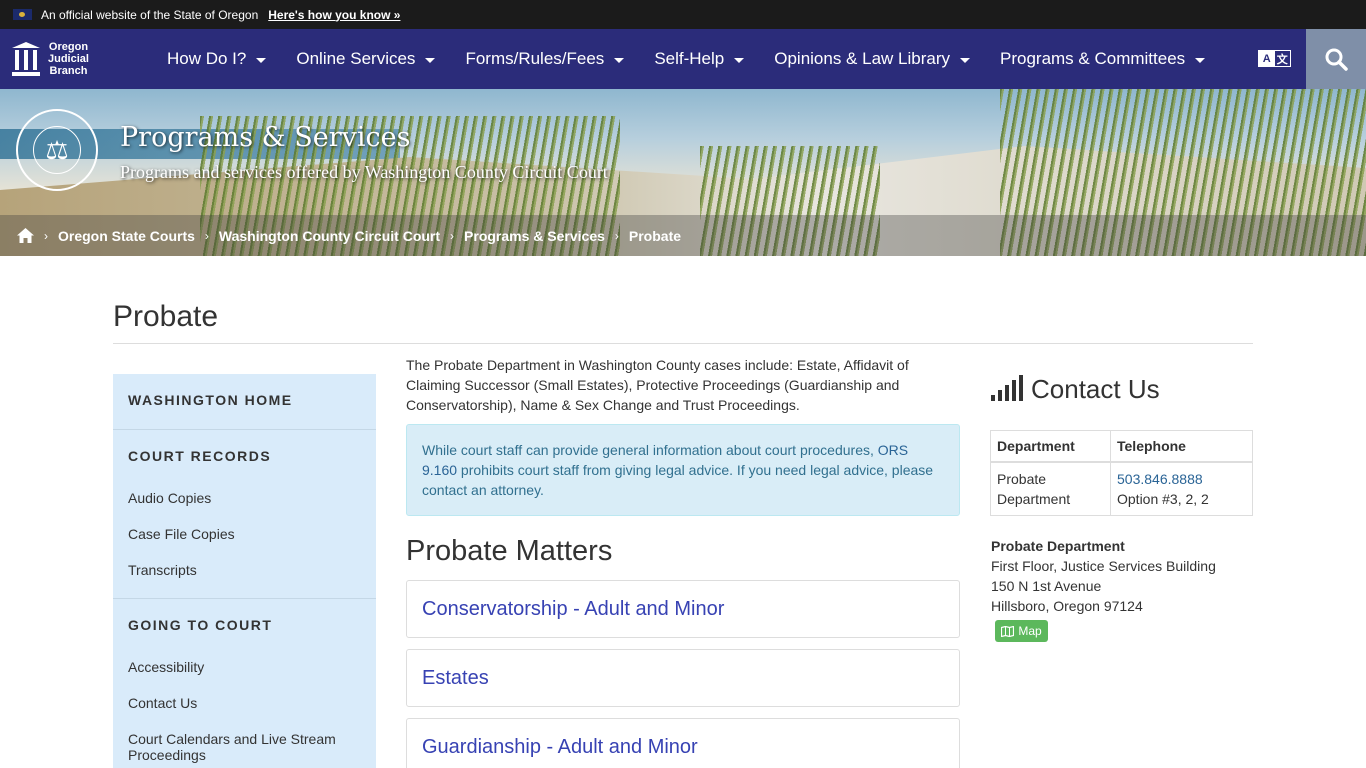 This screenshot has width=1366, height=768. Describe the element at coordinates (534, 236) in the screenshot. I see `breadcrumb-programs-services: Programs & Services` at that location.